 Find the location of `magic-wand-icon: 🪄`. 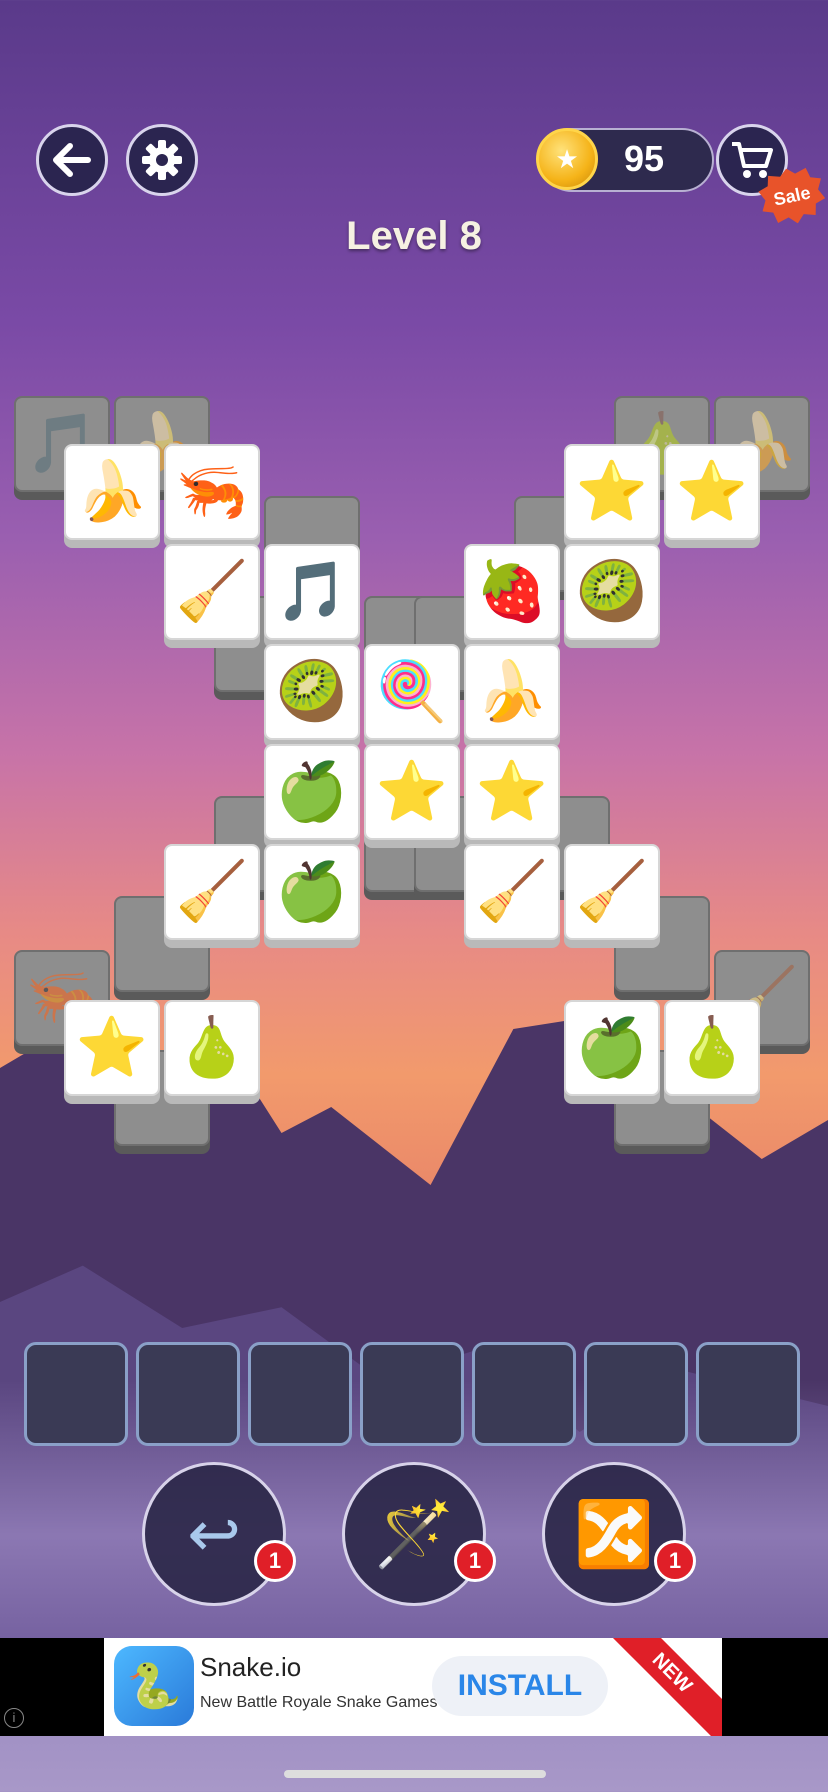

magic-wand-icon: 🪄 is located at coordinates (414, 1533).